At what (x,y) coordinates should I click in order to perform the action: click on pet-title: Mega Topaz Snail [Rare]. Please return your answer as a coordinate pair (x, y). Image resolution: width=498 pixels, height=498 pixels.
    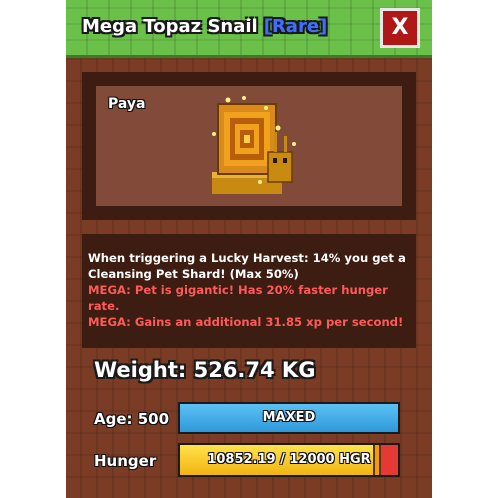
    Looking at the image, I should click on (204, 26).